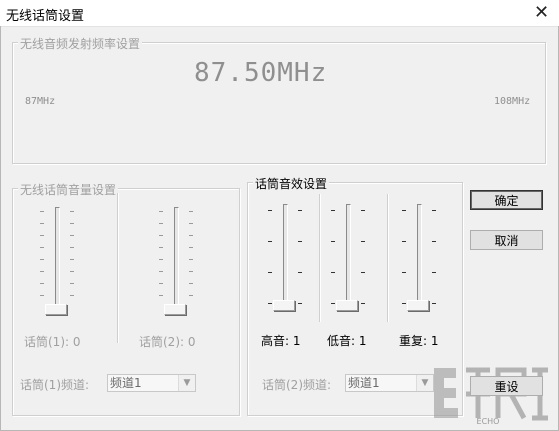 Image resolution: width=559 pixels, height=431 pixels. Describe the element at coordinates (45, 16) in the screenshot. I see `window-title: 无线话筒设置` at that location.